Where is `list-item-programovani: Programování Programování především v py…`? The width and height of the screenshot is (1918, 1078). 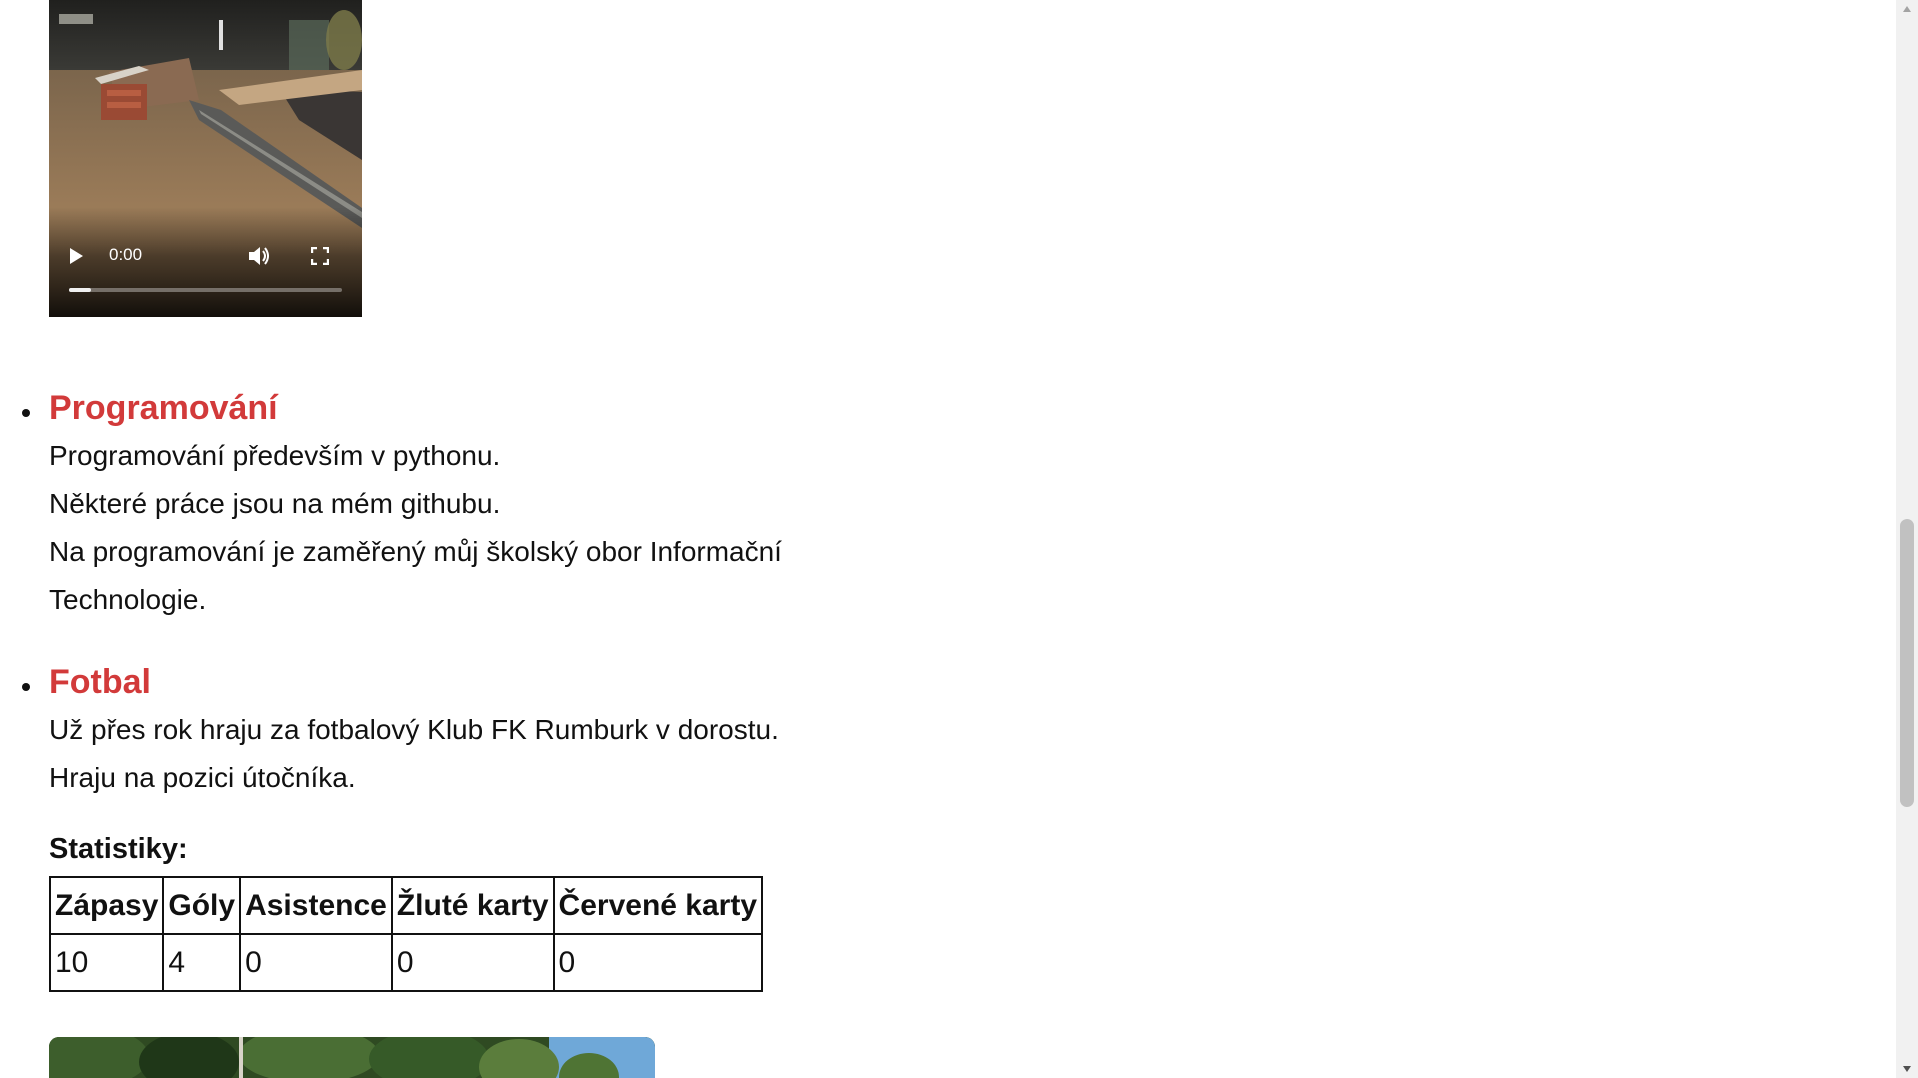
list-item-programovani: Programování Programování především v py… is located at coordinates (465, 506).